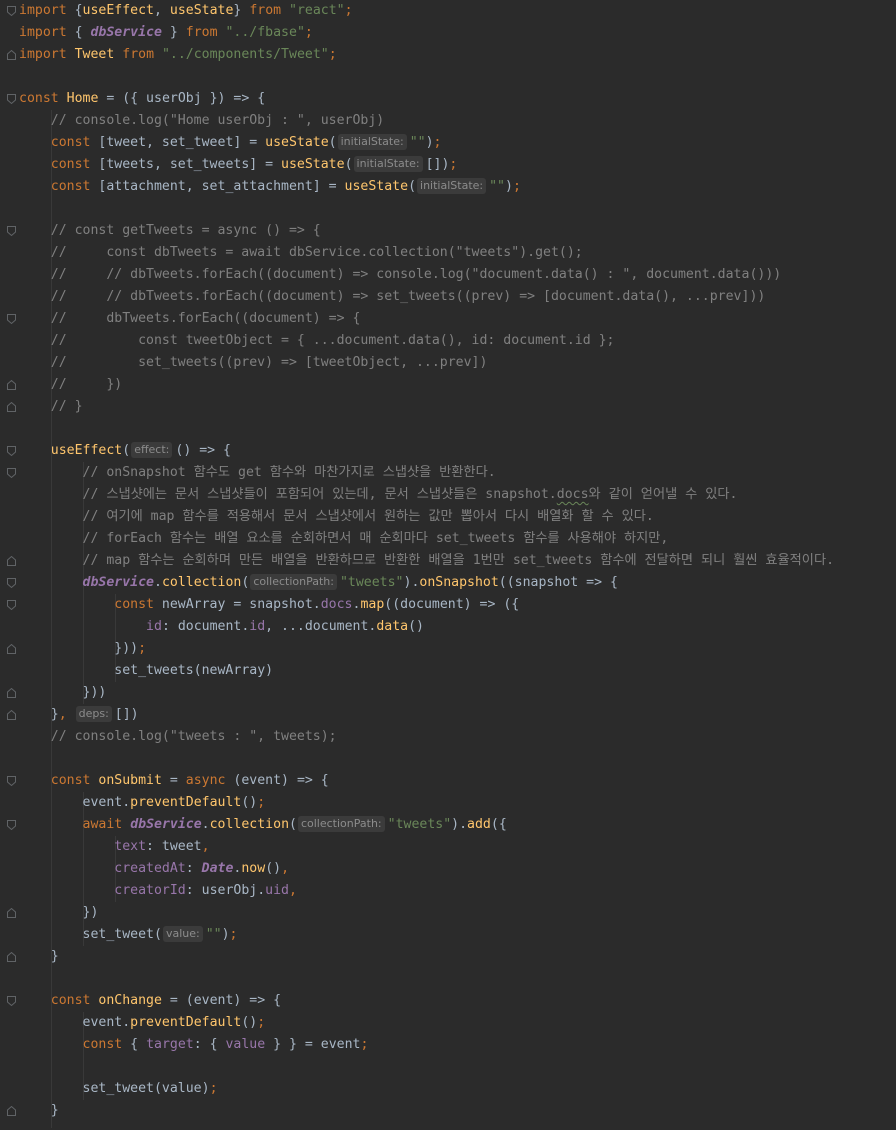 Image resolution: width=896 pixels, height=1130 pixels. I want to click on code-line: creatorId: userObj.uid,, so click(158, 891).